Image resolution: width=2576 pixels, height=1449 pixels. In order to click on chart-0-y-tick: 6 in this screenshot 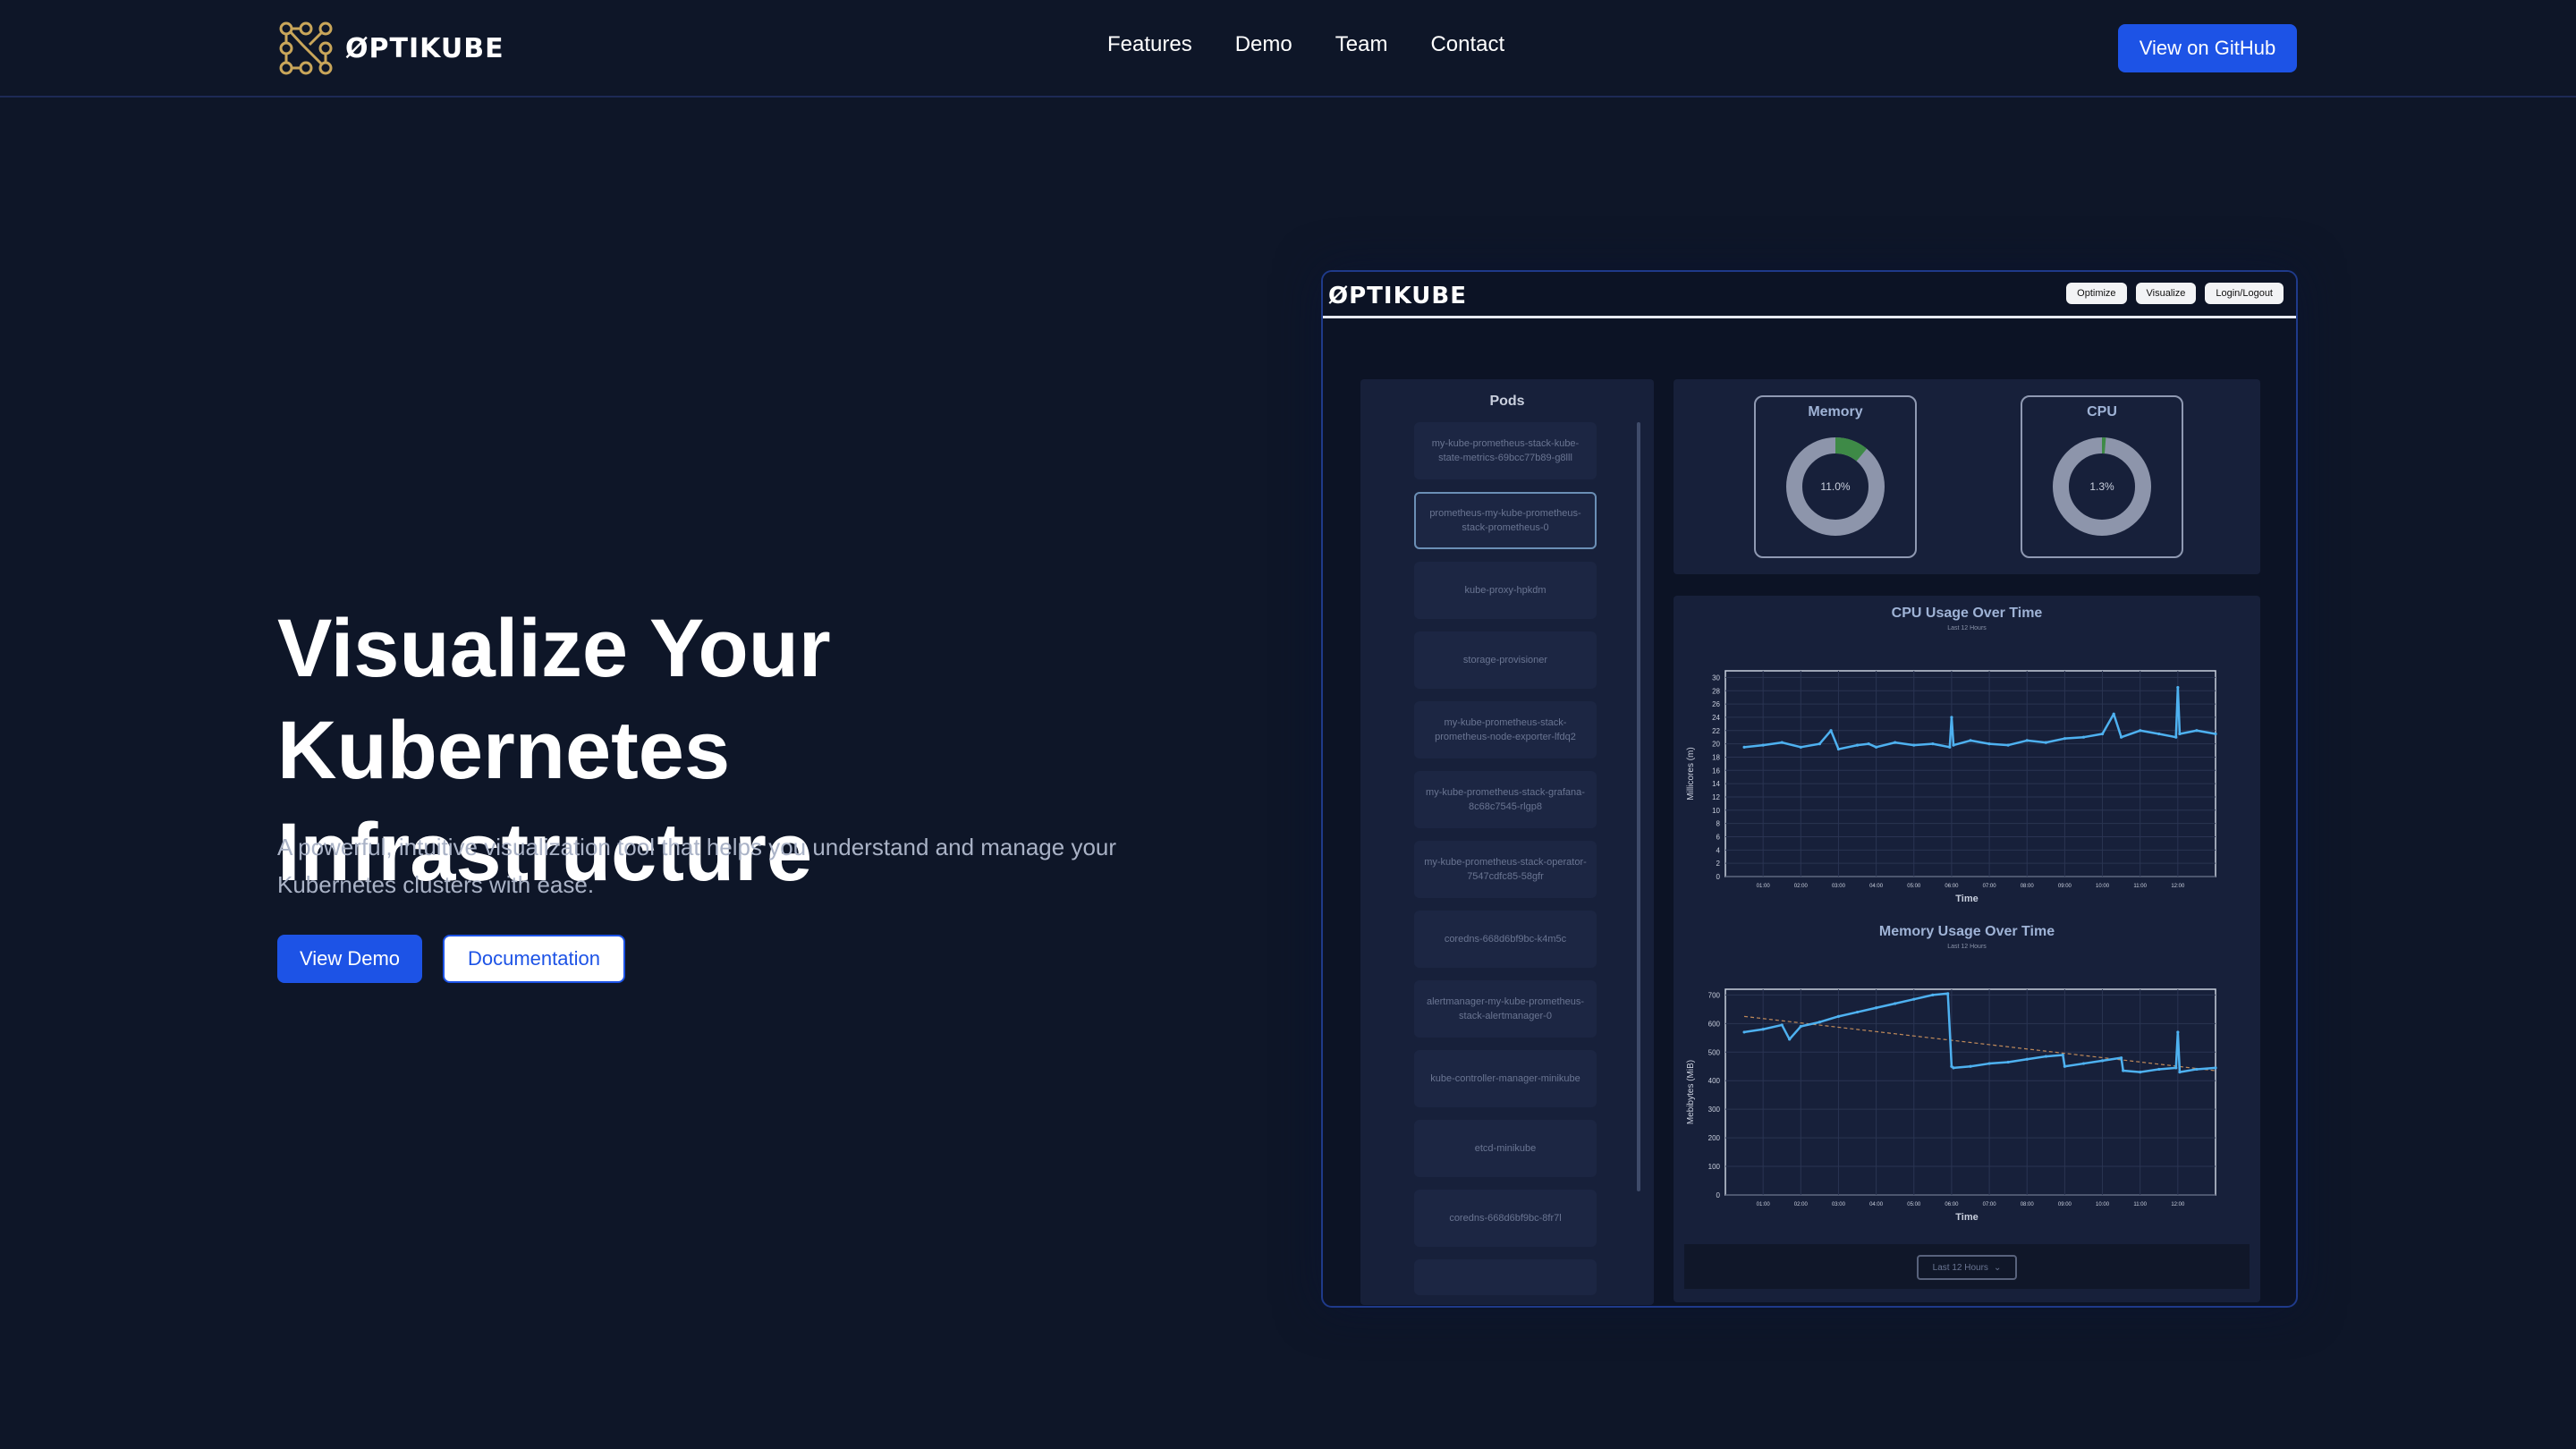, I will do `click(1718, 837)`.